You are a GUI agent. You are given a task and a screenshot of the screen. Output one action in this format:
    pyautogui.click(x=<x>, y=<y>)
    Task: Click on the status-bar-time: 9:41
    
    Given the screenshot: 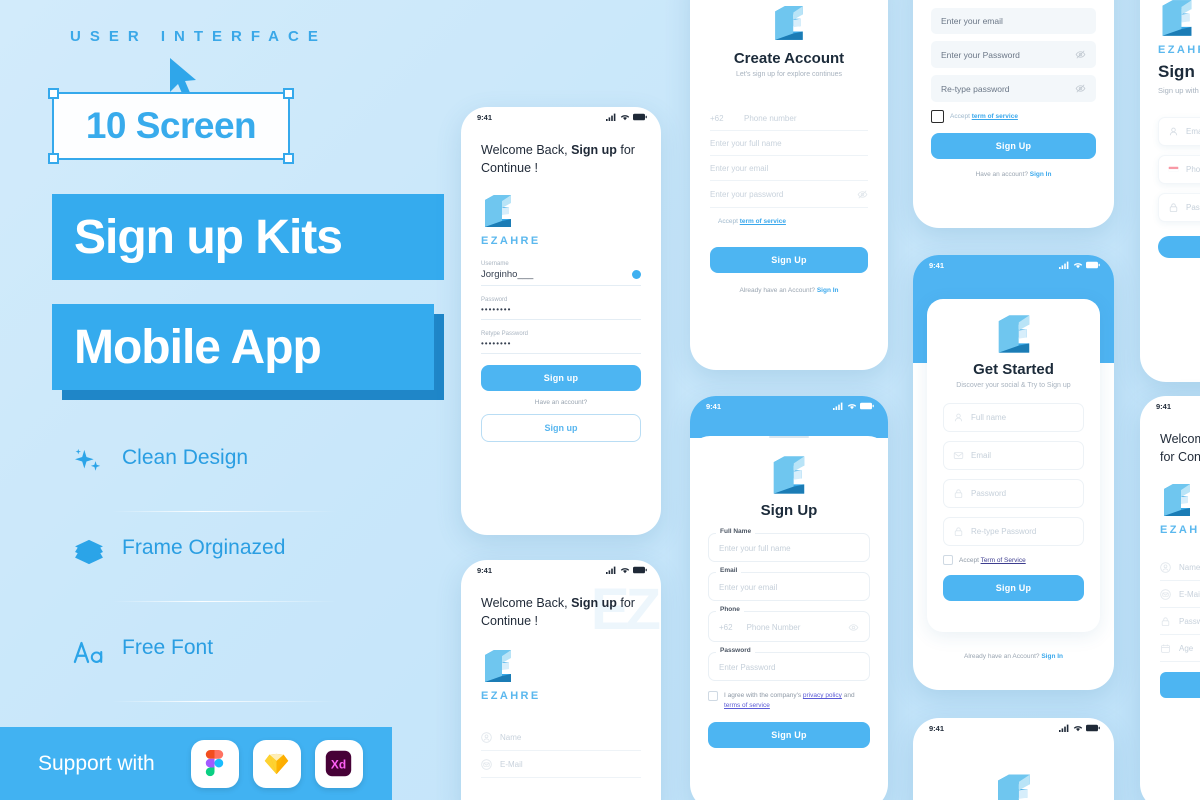 What is the action you would take?
    pyautogui.click(x=485, y=570)
    